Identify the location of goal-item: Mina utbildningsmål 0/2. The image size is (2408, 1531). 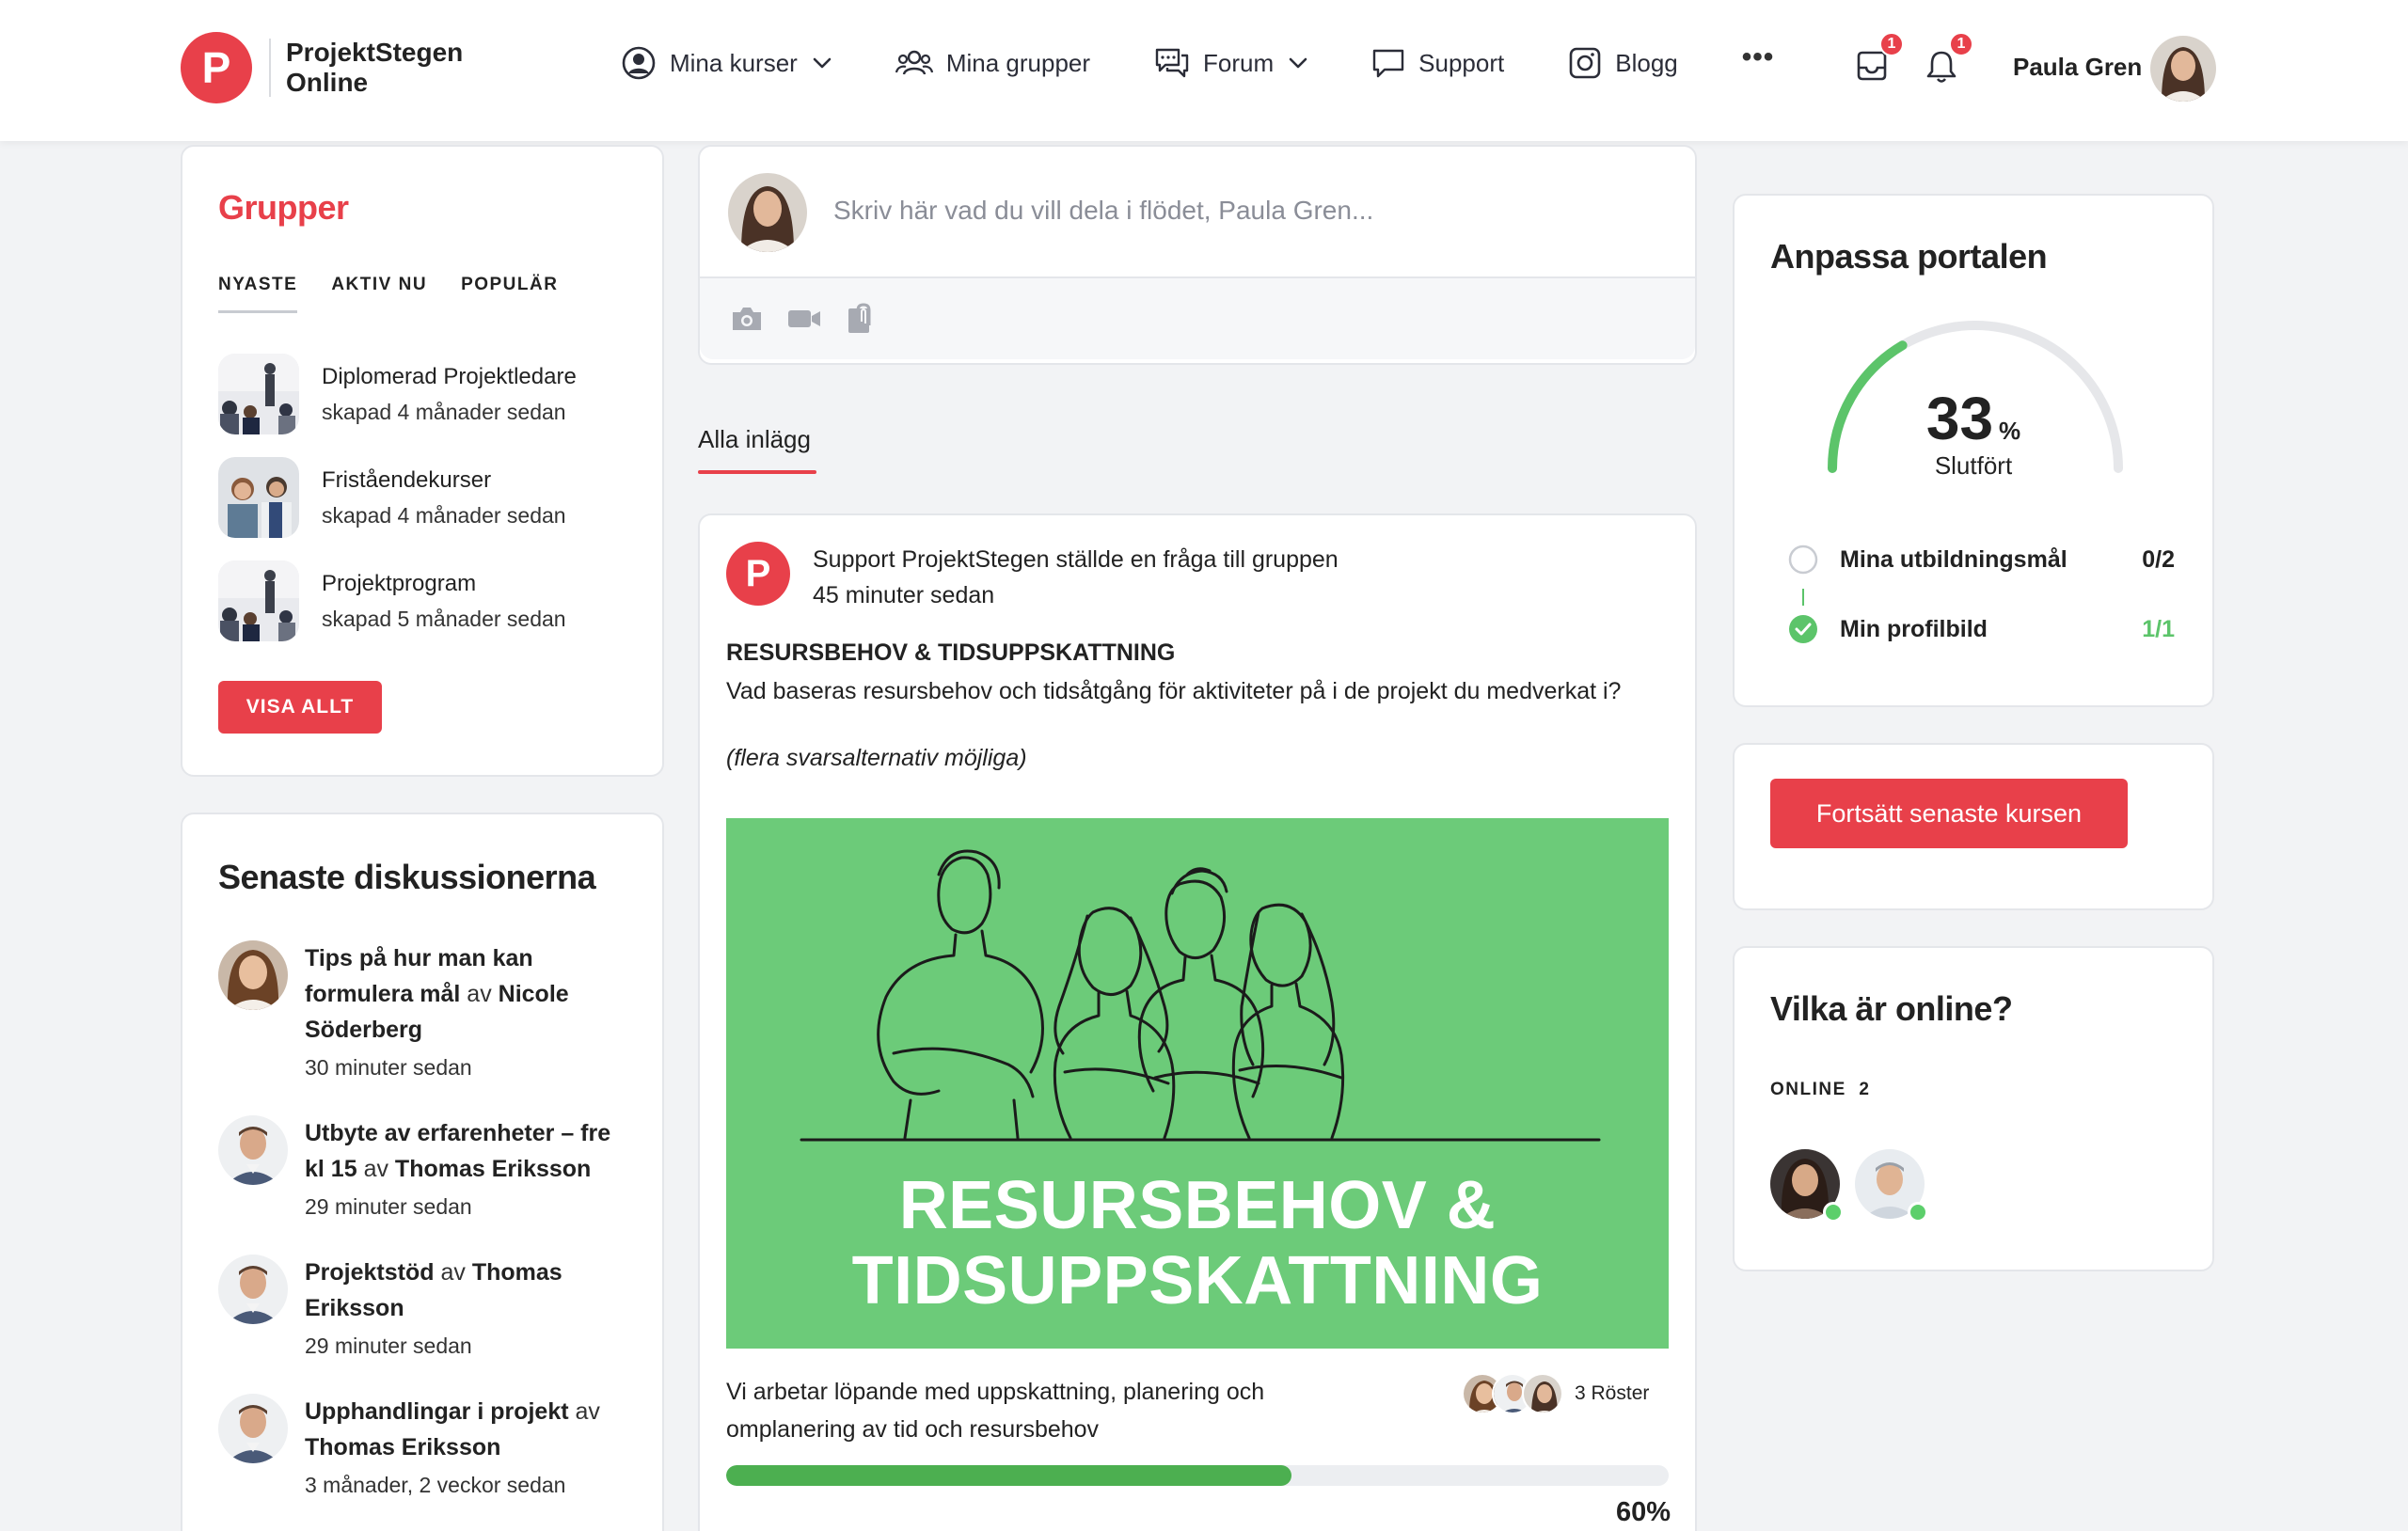
(1981, 560).